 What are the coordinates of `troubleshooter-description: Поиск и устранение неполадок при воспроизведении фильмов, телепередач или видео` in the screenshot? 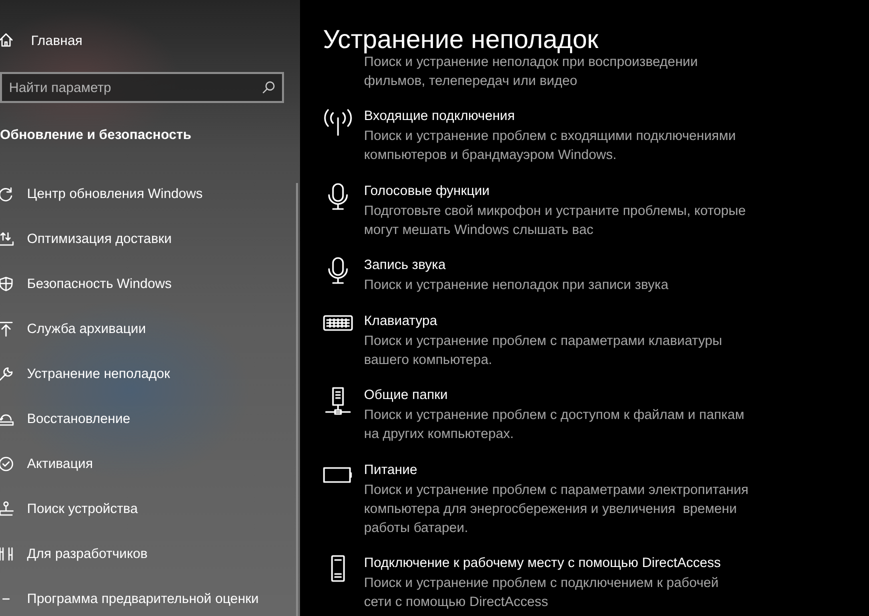 It's located at (531, 73).